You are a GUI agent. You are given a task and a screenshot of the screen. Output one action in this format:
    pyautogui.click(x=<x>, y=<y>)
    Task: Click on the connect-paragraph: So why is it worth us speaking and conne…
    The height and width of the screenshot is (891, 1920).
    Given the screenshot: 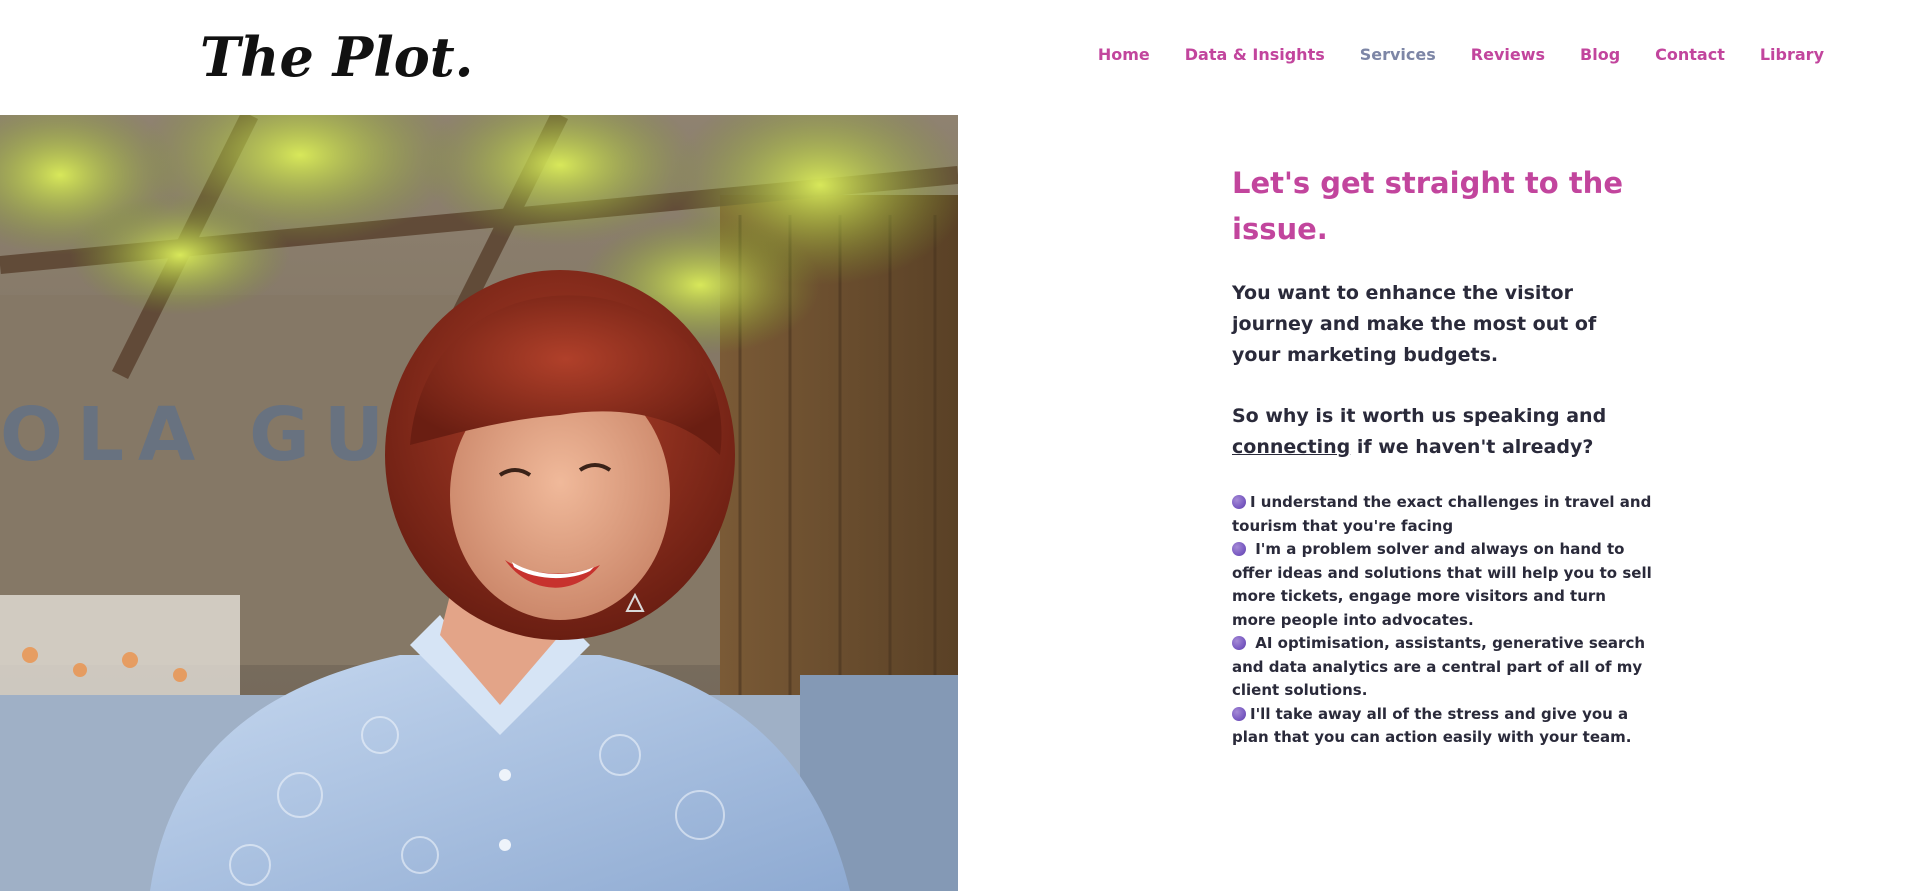 What is the action you would take?
    pyautogui.click(x=1442, y=432)
    